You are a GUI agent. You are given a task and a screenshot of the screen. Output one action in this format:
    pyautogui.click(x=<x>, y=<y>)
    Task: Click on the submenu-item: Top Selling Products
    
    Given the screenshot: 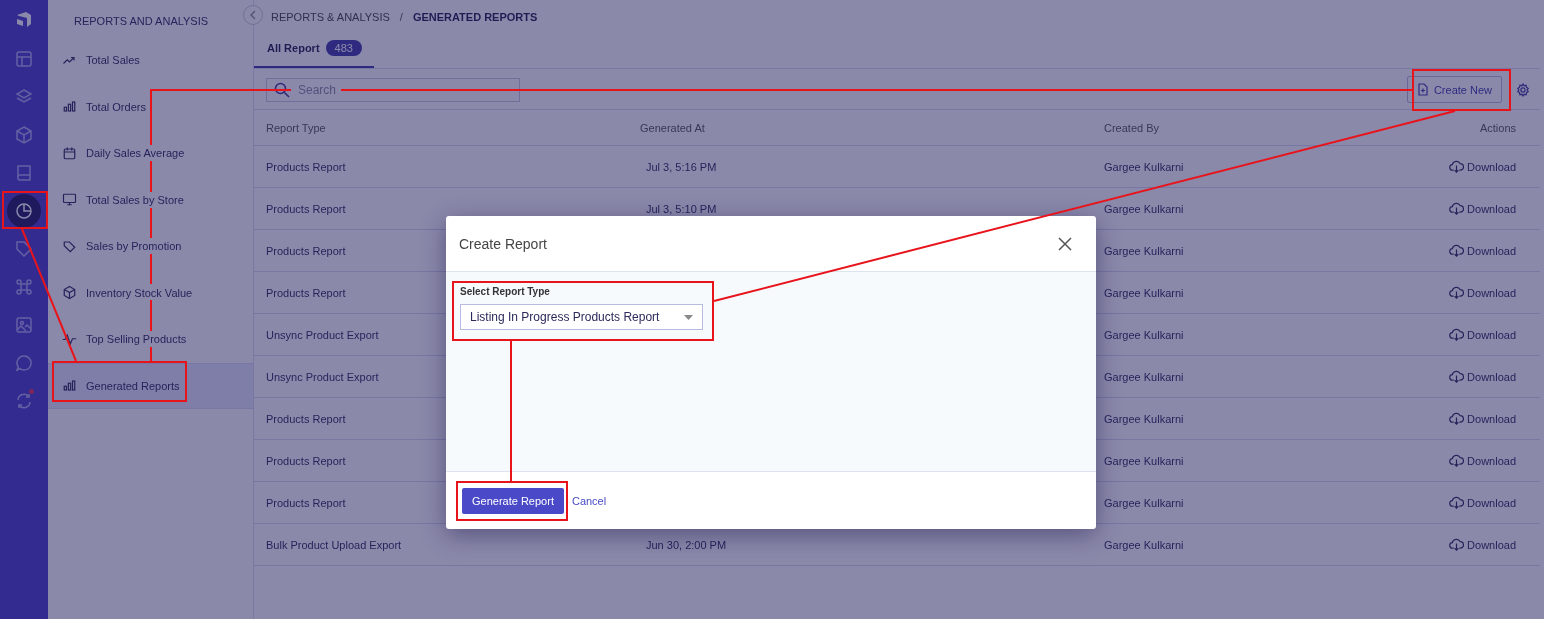 What is the action you would take?
    pyautogui.click(x=150, y=339)
    